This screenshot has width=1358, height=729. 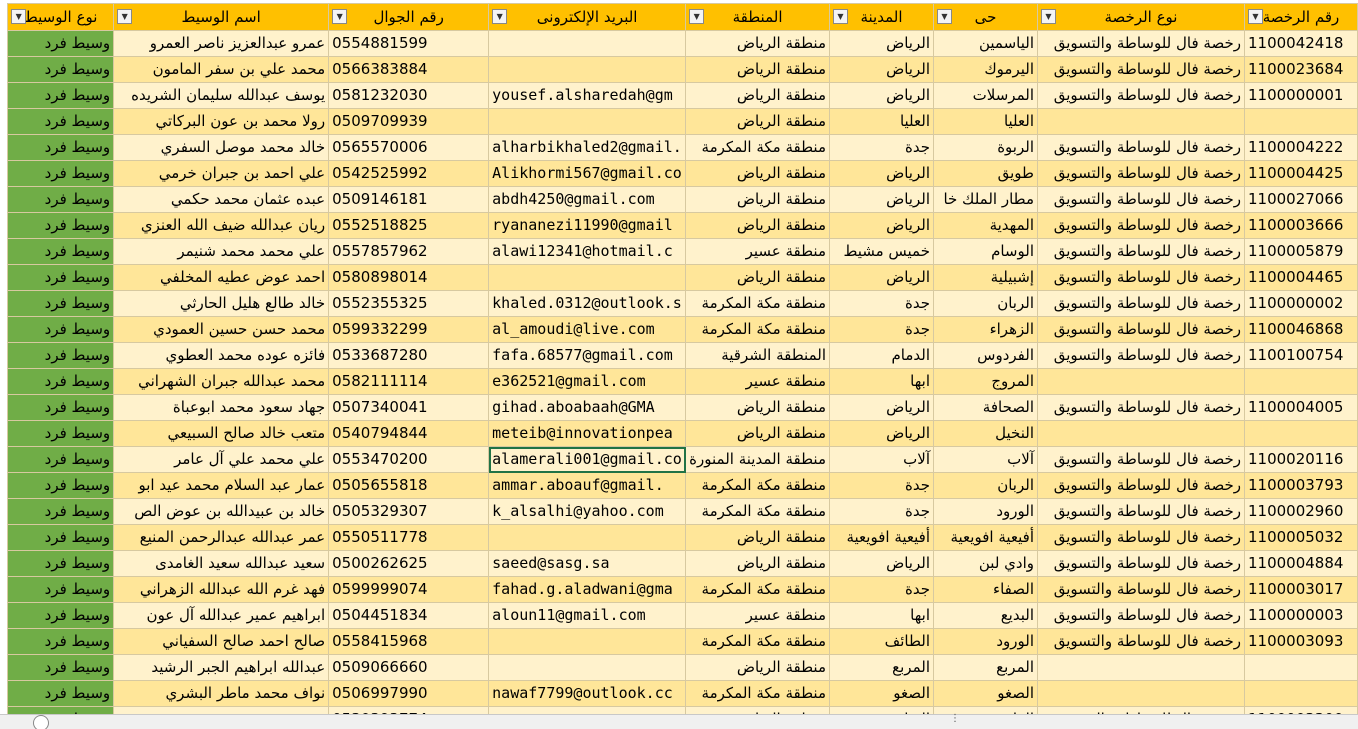 I want to click on table-cell: الصغو, so click(x=985, y=693).